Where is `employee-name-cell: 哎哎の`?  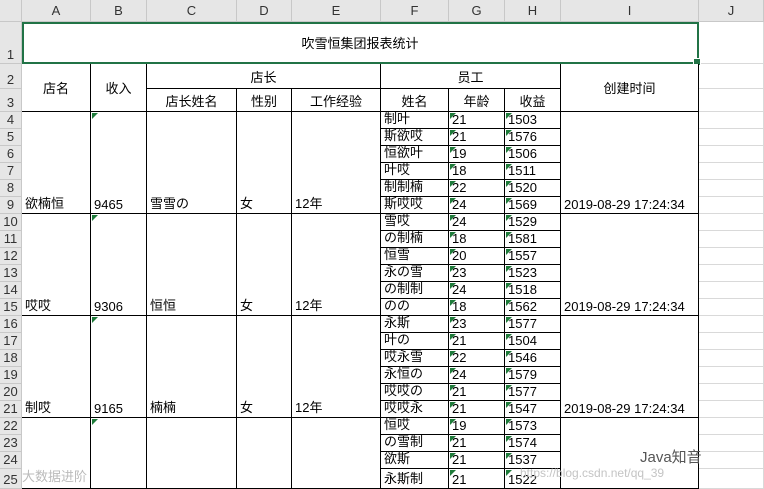 employee-name-cell: 哎哎の is located at coordinates (415, 392).